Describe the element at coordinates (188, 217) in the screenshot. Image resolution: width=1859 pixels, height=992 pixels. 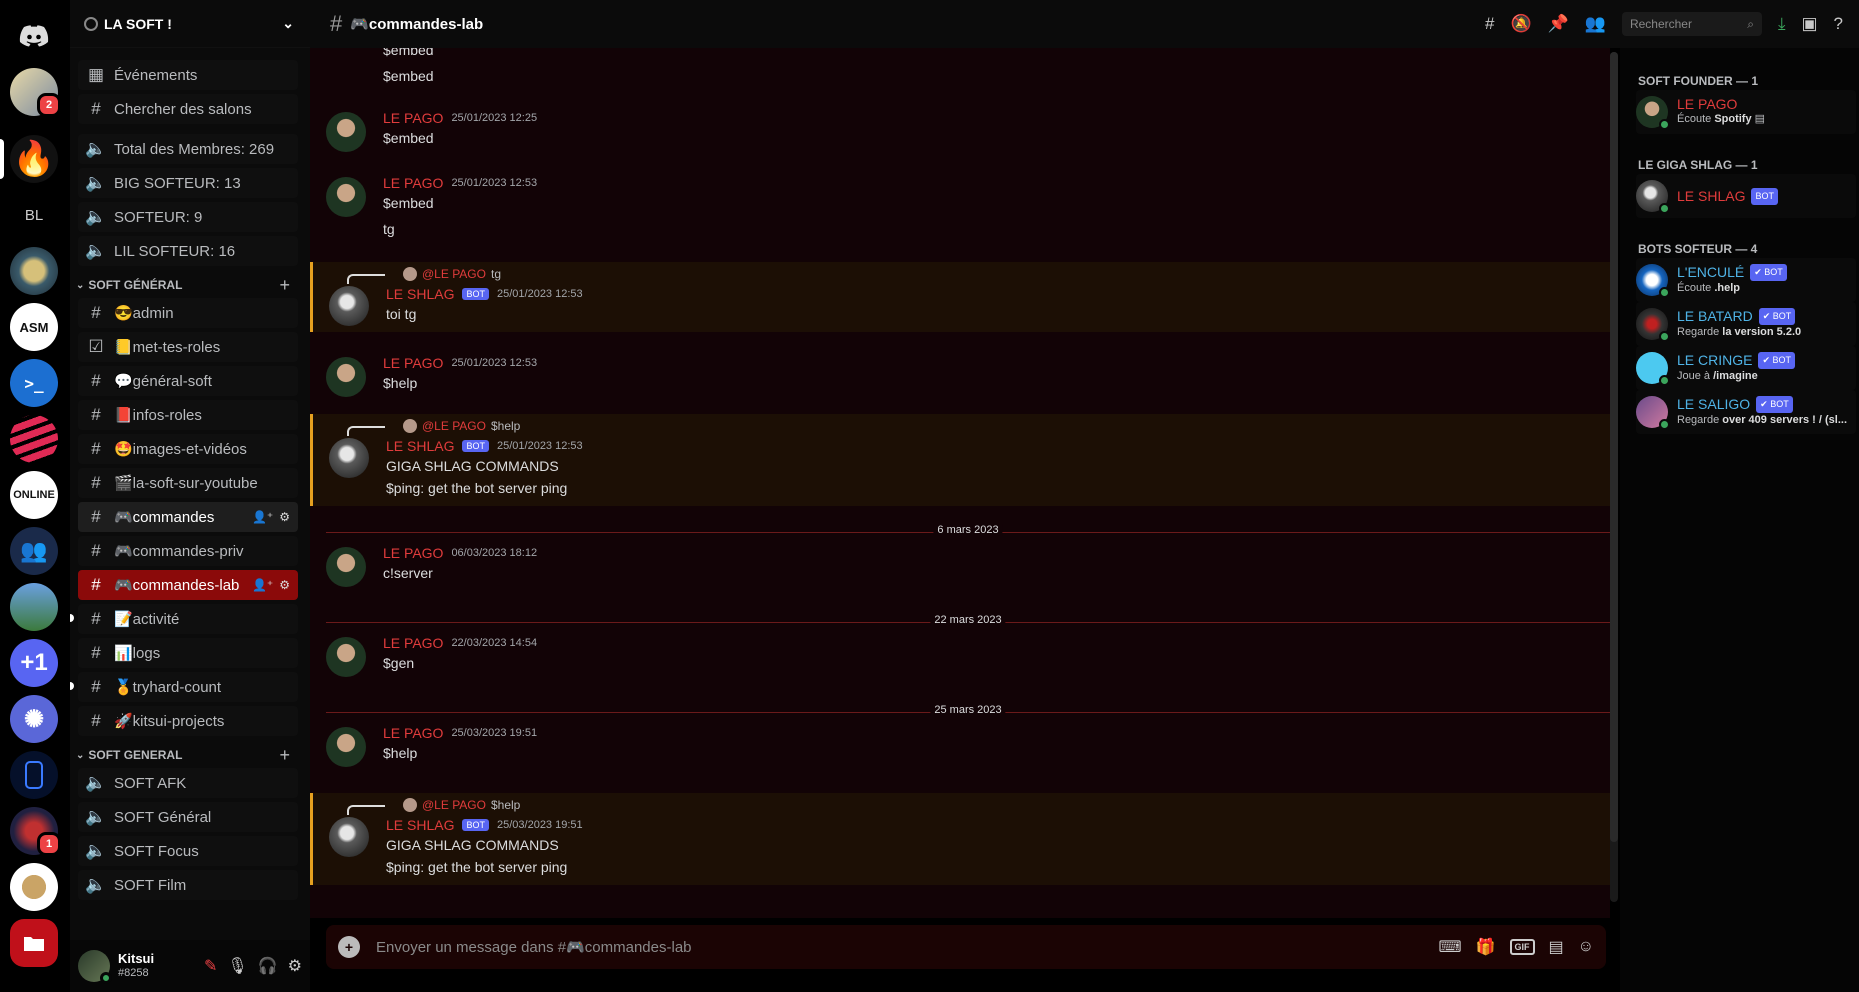
I see `stat-channel-softeur: 🔈 SOFTEUR: 9` at that location.